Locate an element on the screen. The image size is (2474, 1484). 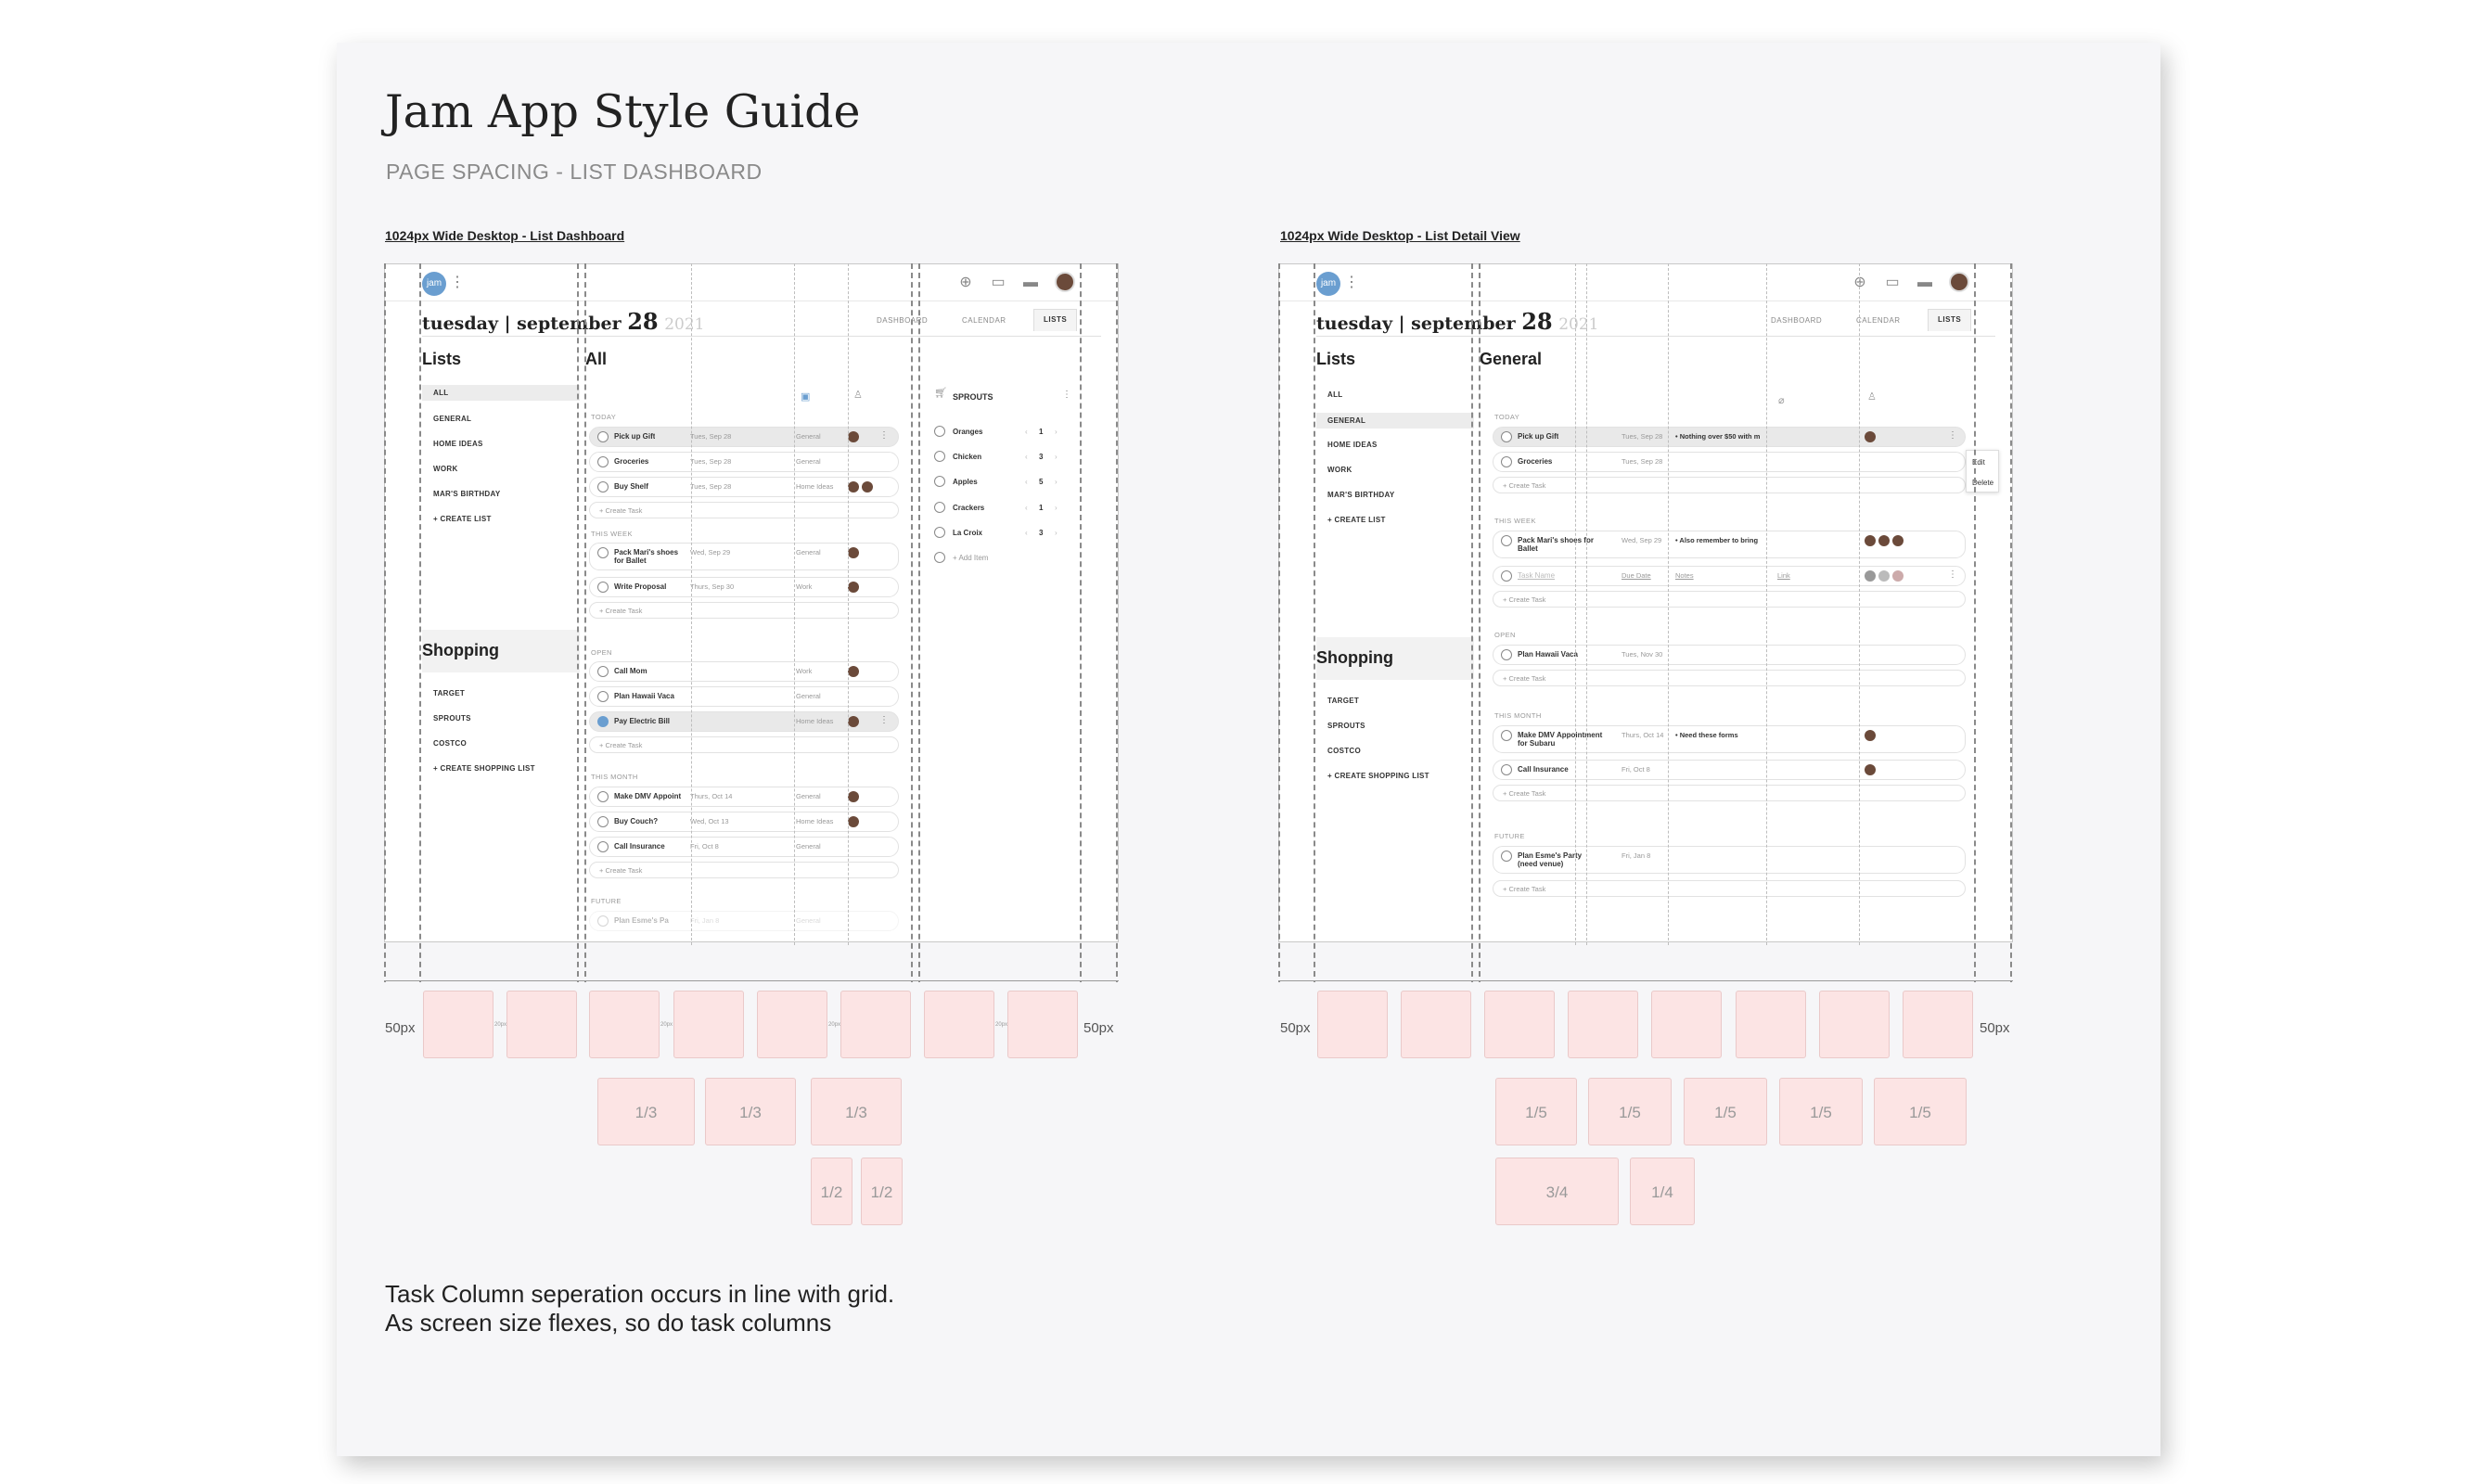
right-caption: 1024px Wide Desktop - List Detail View is located at coordinates (1400, 235).